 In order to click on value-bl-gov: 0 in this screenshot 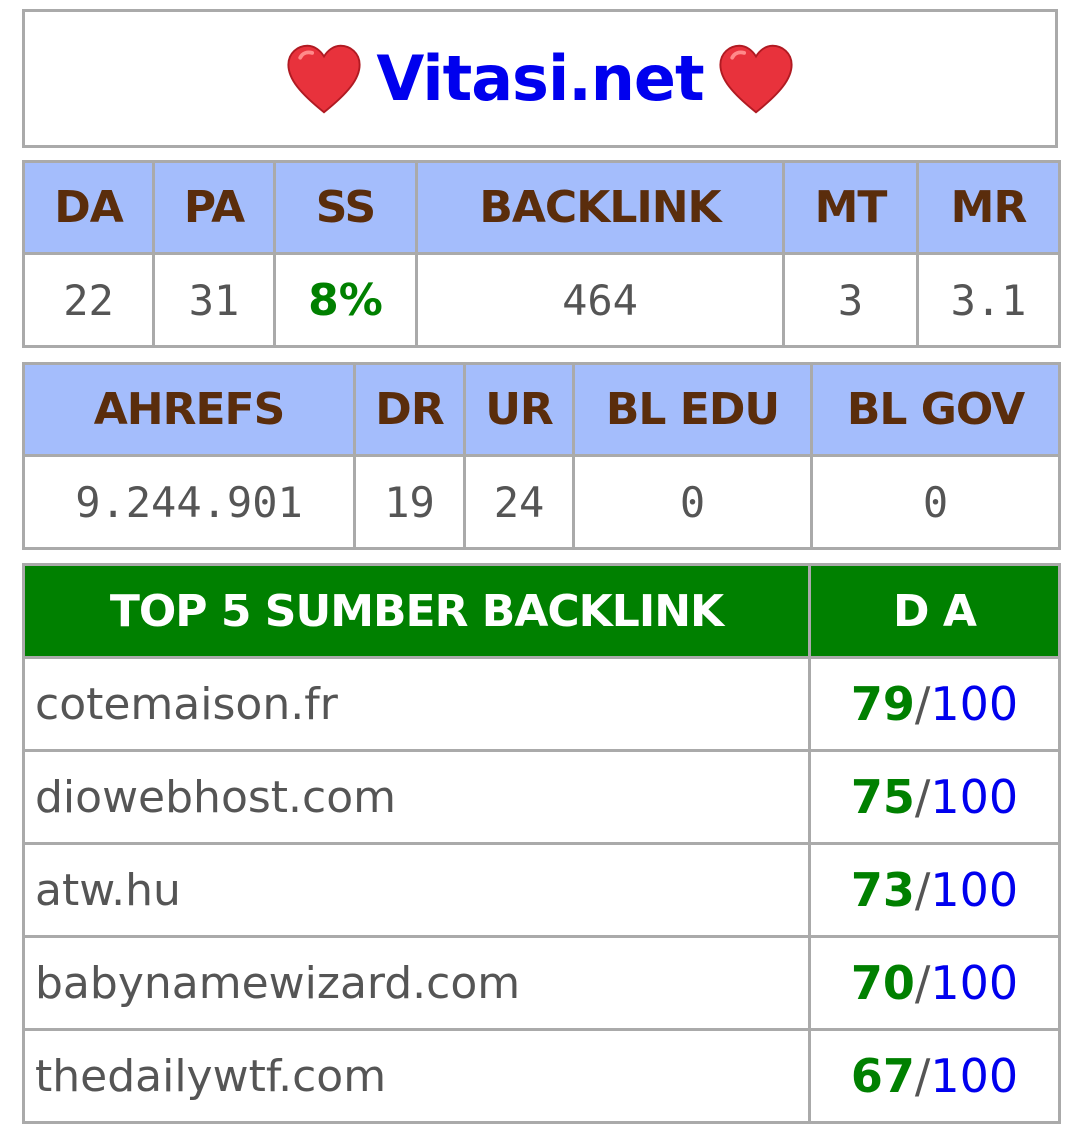, I will do `click(935, 502)`.